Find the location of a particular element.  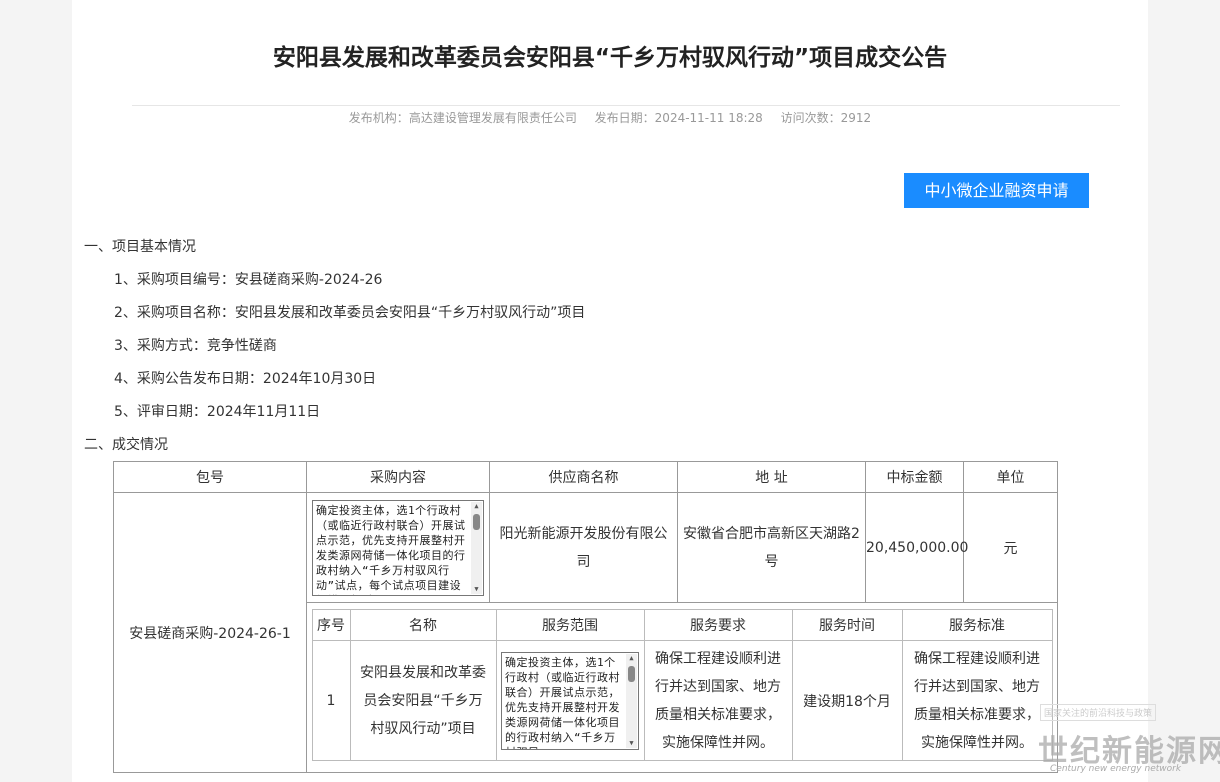

address-cell: 安徽省合肥市高新区天湖路2号 is located at coordinates (771, 547).